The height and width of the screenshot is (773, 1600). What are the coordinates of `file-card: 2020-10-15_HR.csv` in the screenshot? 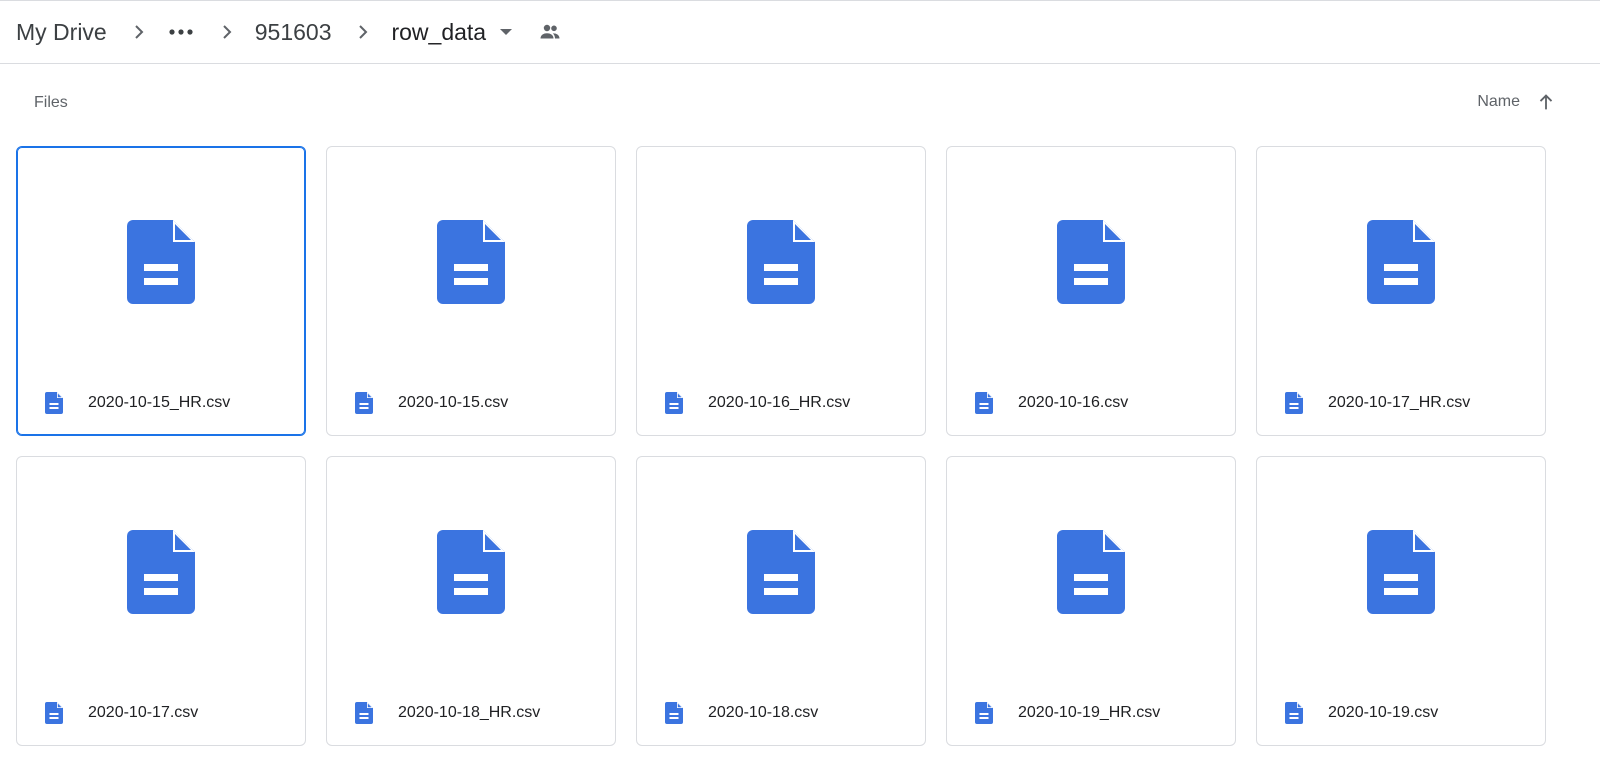 It's located at (161, 291).